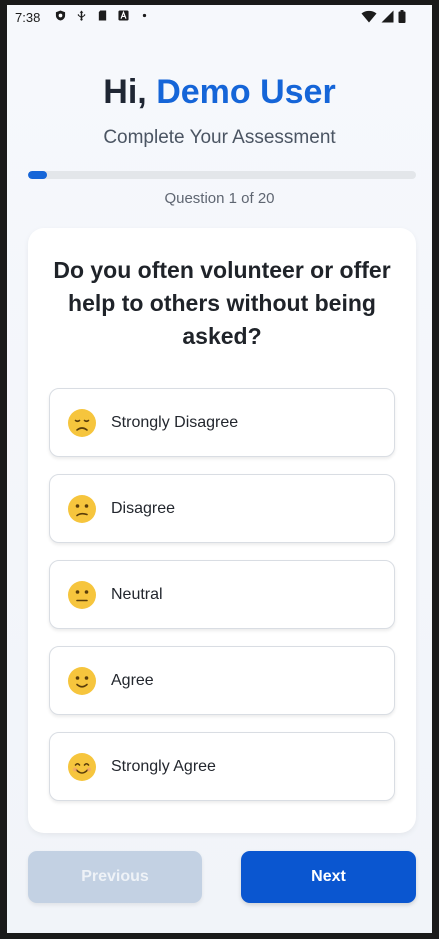 The height and width of the screenshot is (939, 439). I want to click on option-label: Strongly Disagree, so click(175, 422).